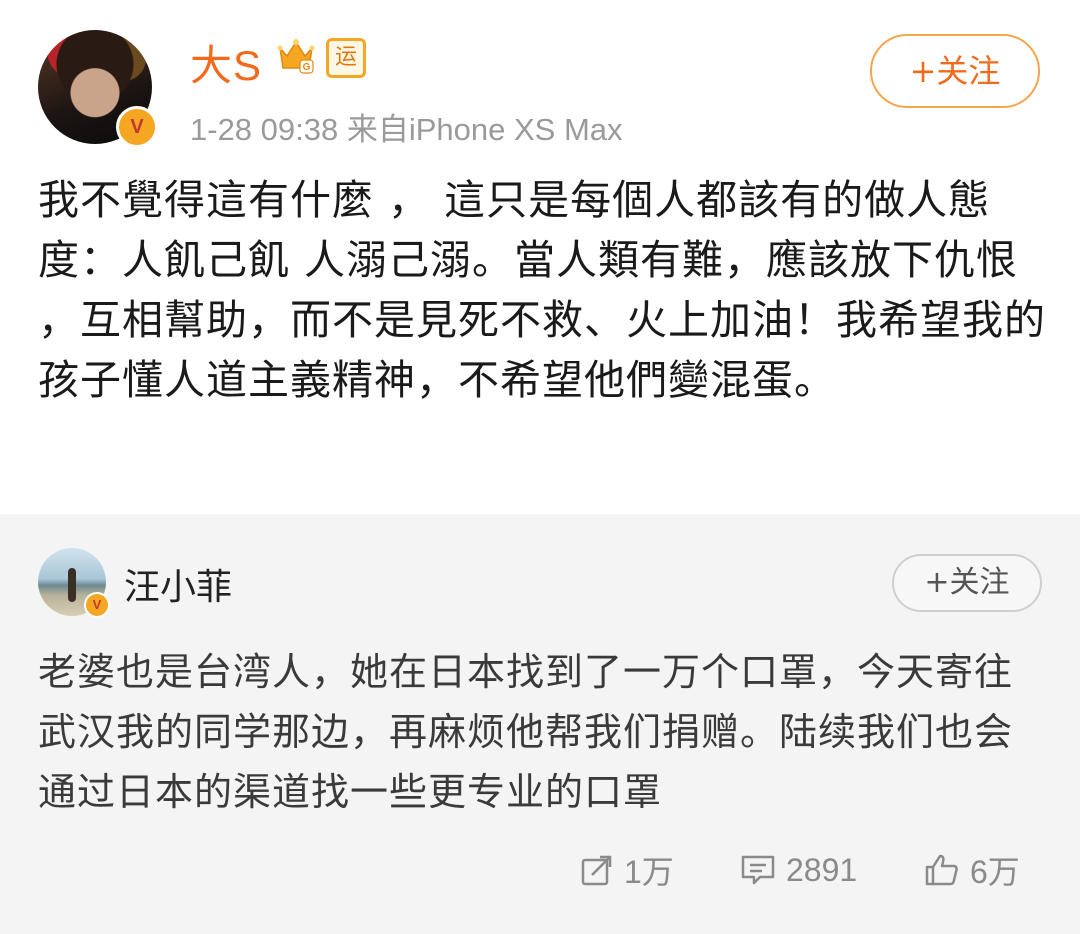  Describe the element at coordinates (822, 869) in the screenshot. I see `comment-count: 2891` at that location.